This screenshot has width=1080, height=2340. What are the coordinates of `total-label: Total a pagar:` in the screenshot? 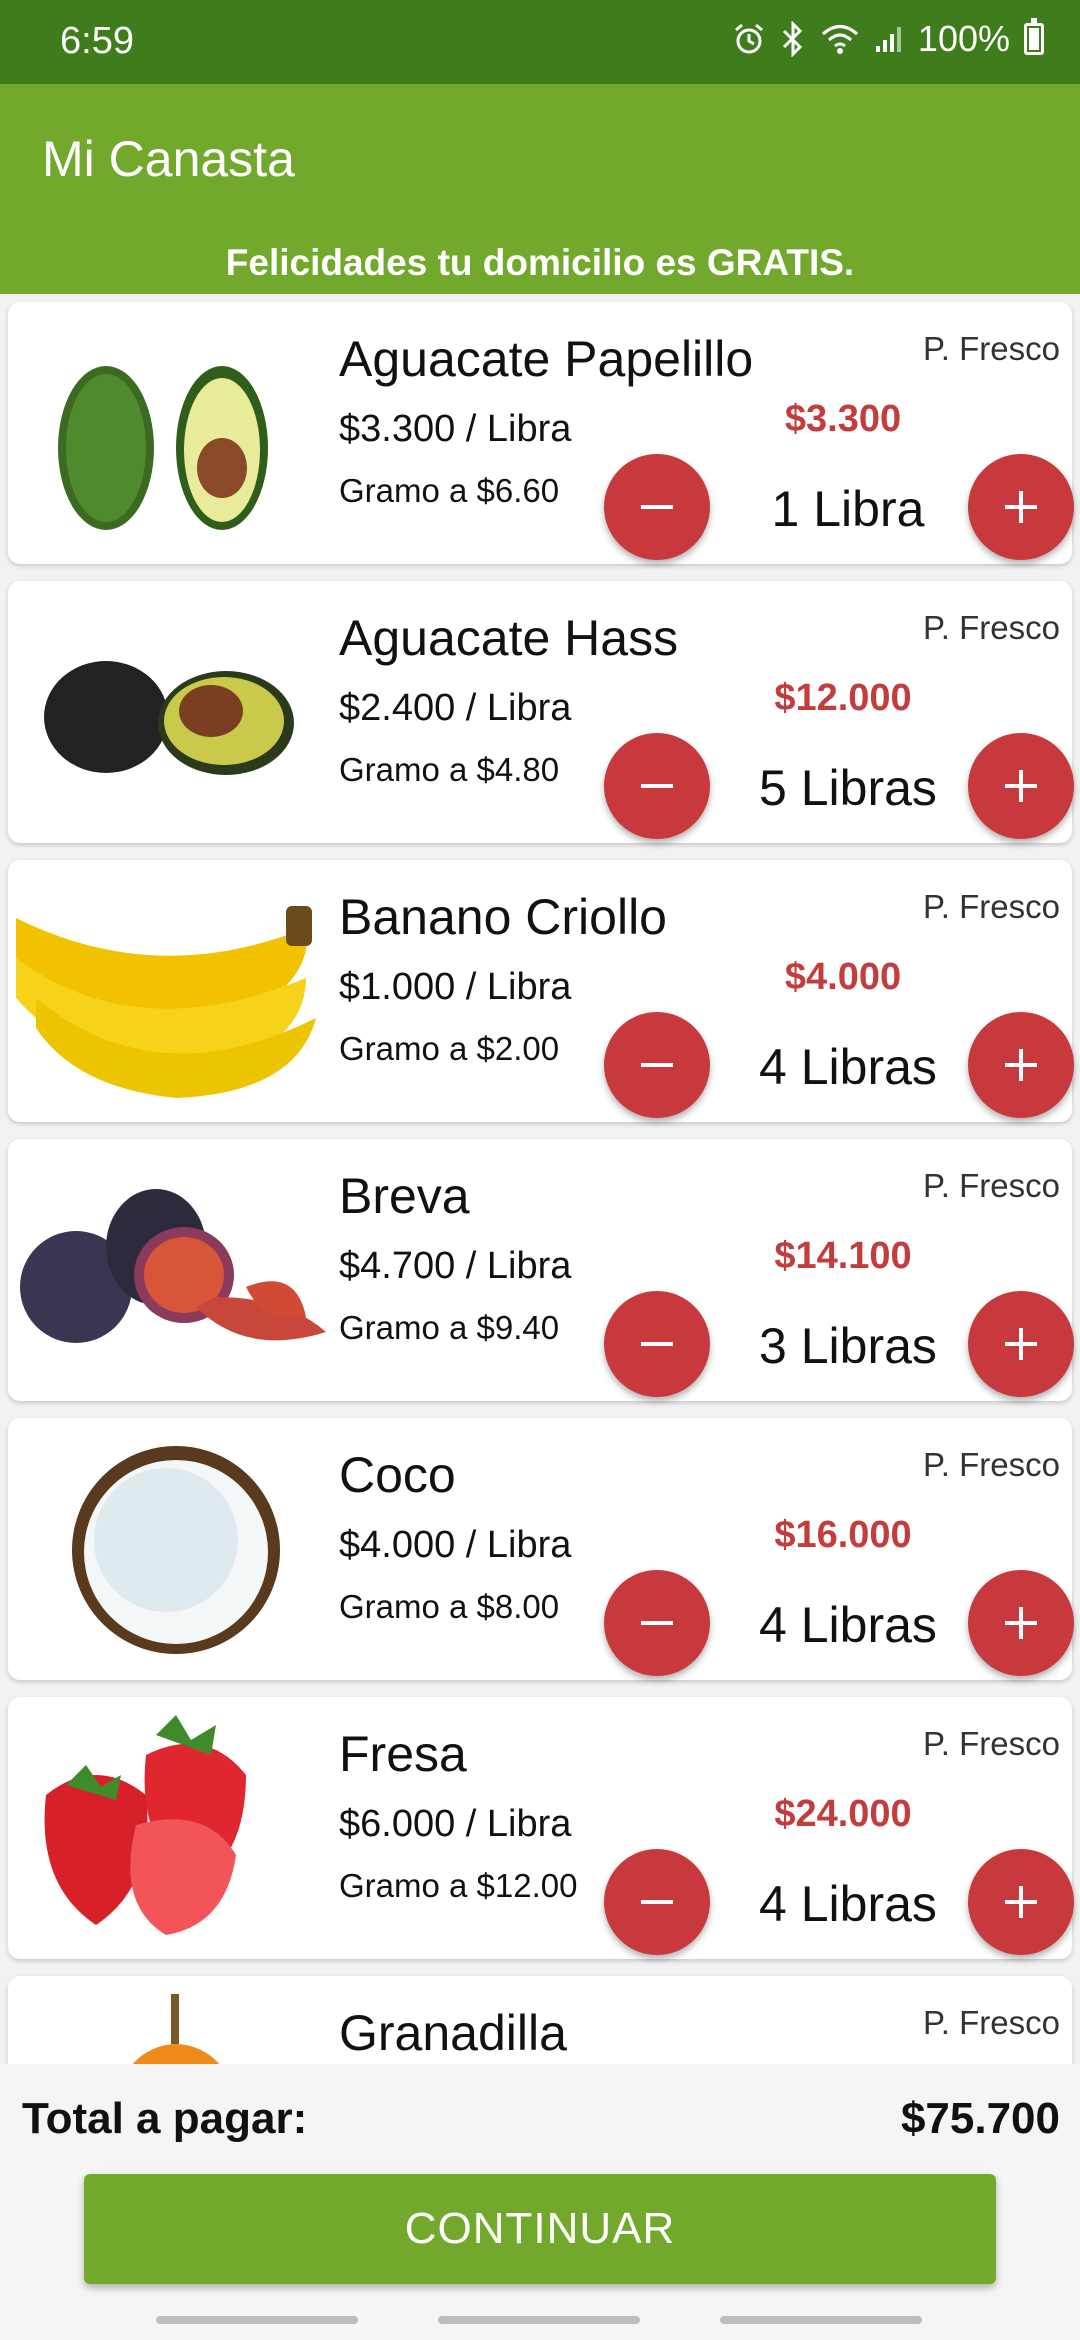 It's located at (165, 2118).